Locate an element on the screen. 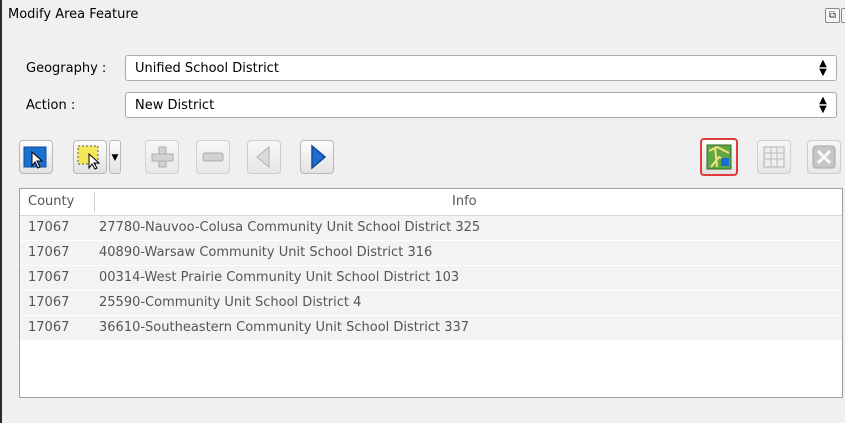  table-header: County Info is located at coordinates (431, 202).